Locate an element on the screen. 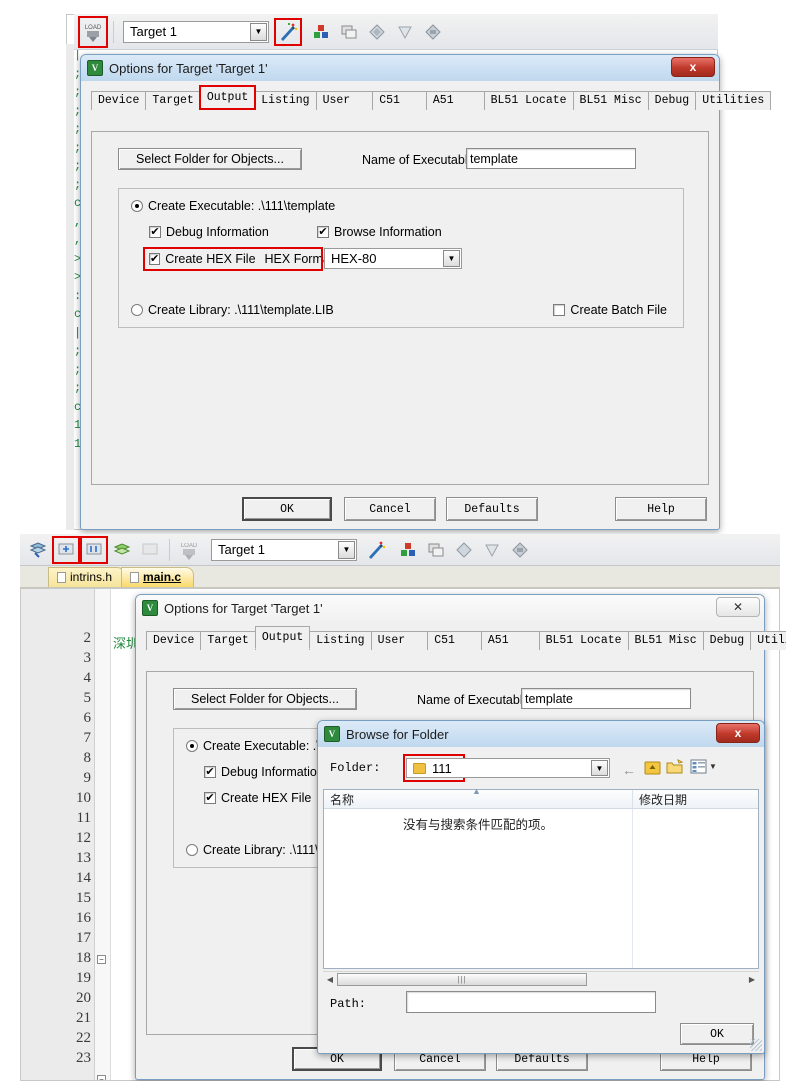  file-tab-main-c: main.c is located at coordinates (158, 577).